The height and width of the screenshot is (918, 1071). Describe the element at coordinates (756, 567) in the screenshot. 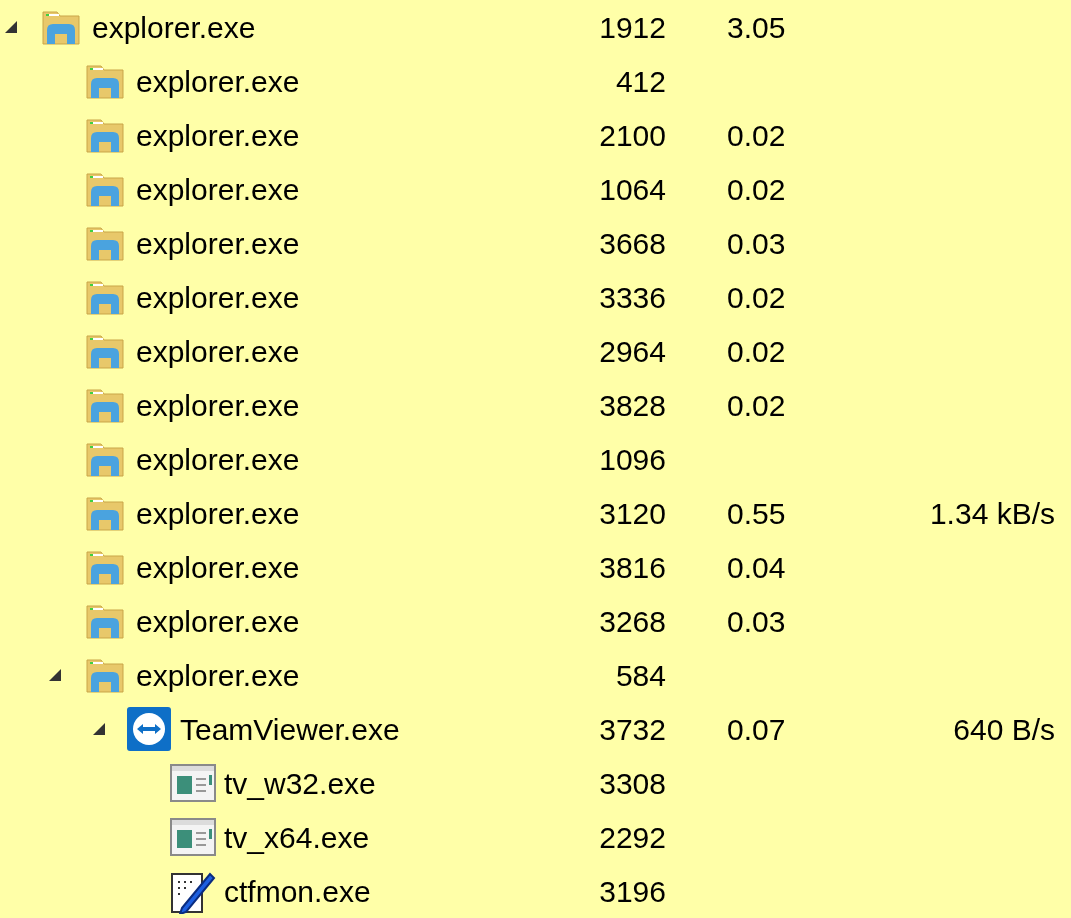

I see `cpu-cell: 0.04` at that location.